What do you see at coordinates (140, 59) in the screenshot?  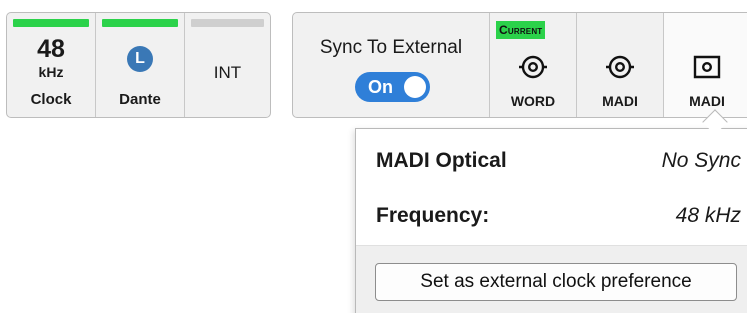 I see `leader-badge-icon: L` at bounding box center [140, 59].